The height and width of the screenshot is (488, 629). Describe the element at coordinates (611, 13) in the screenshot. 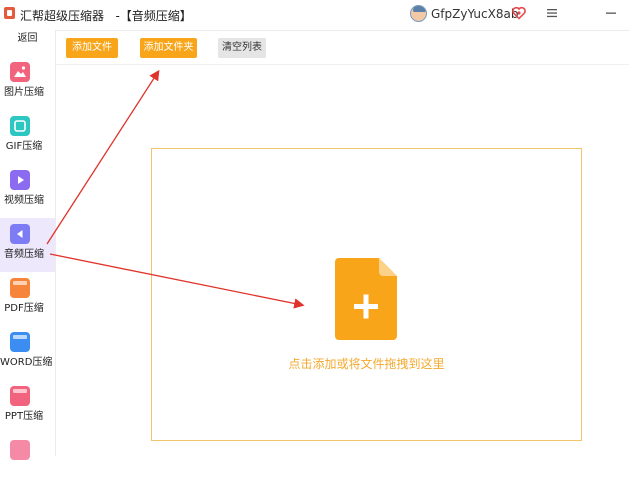

I see `minimize-icon` at that location.